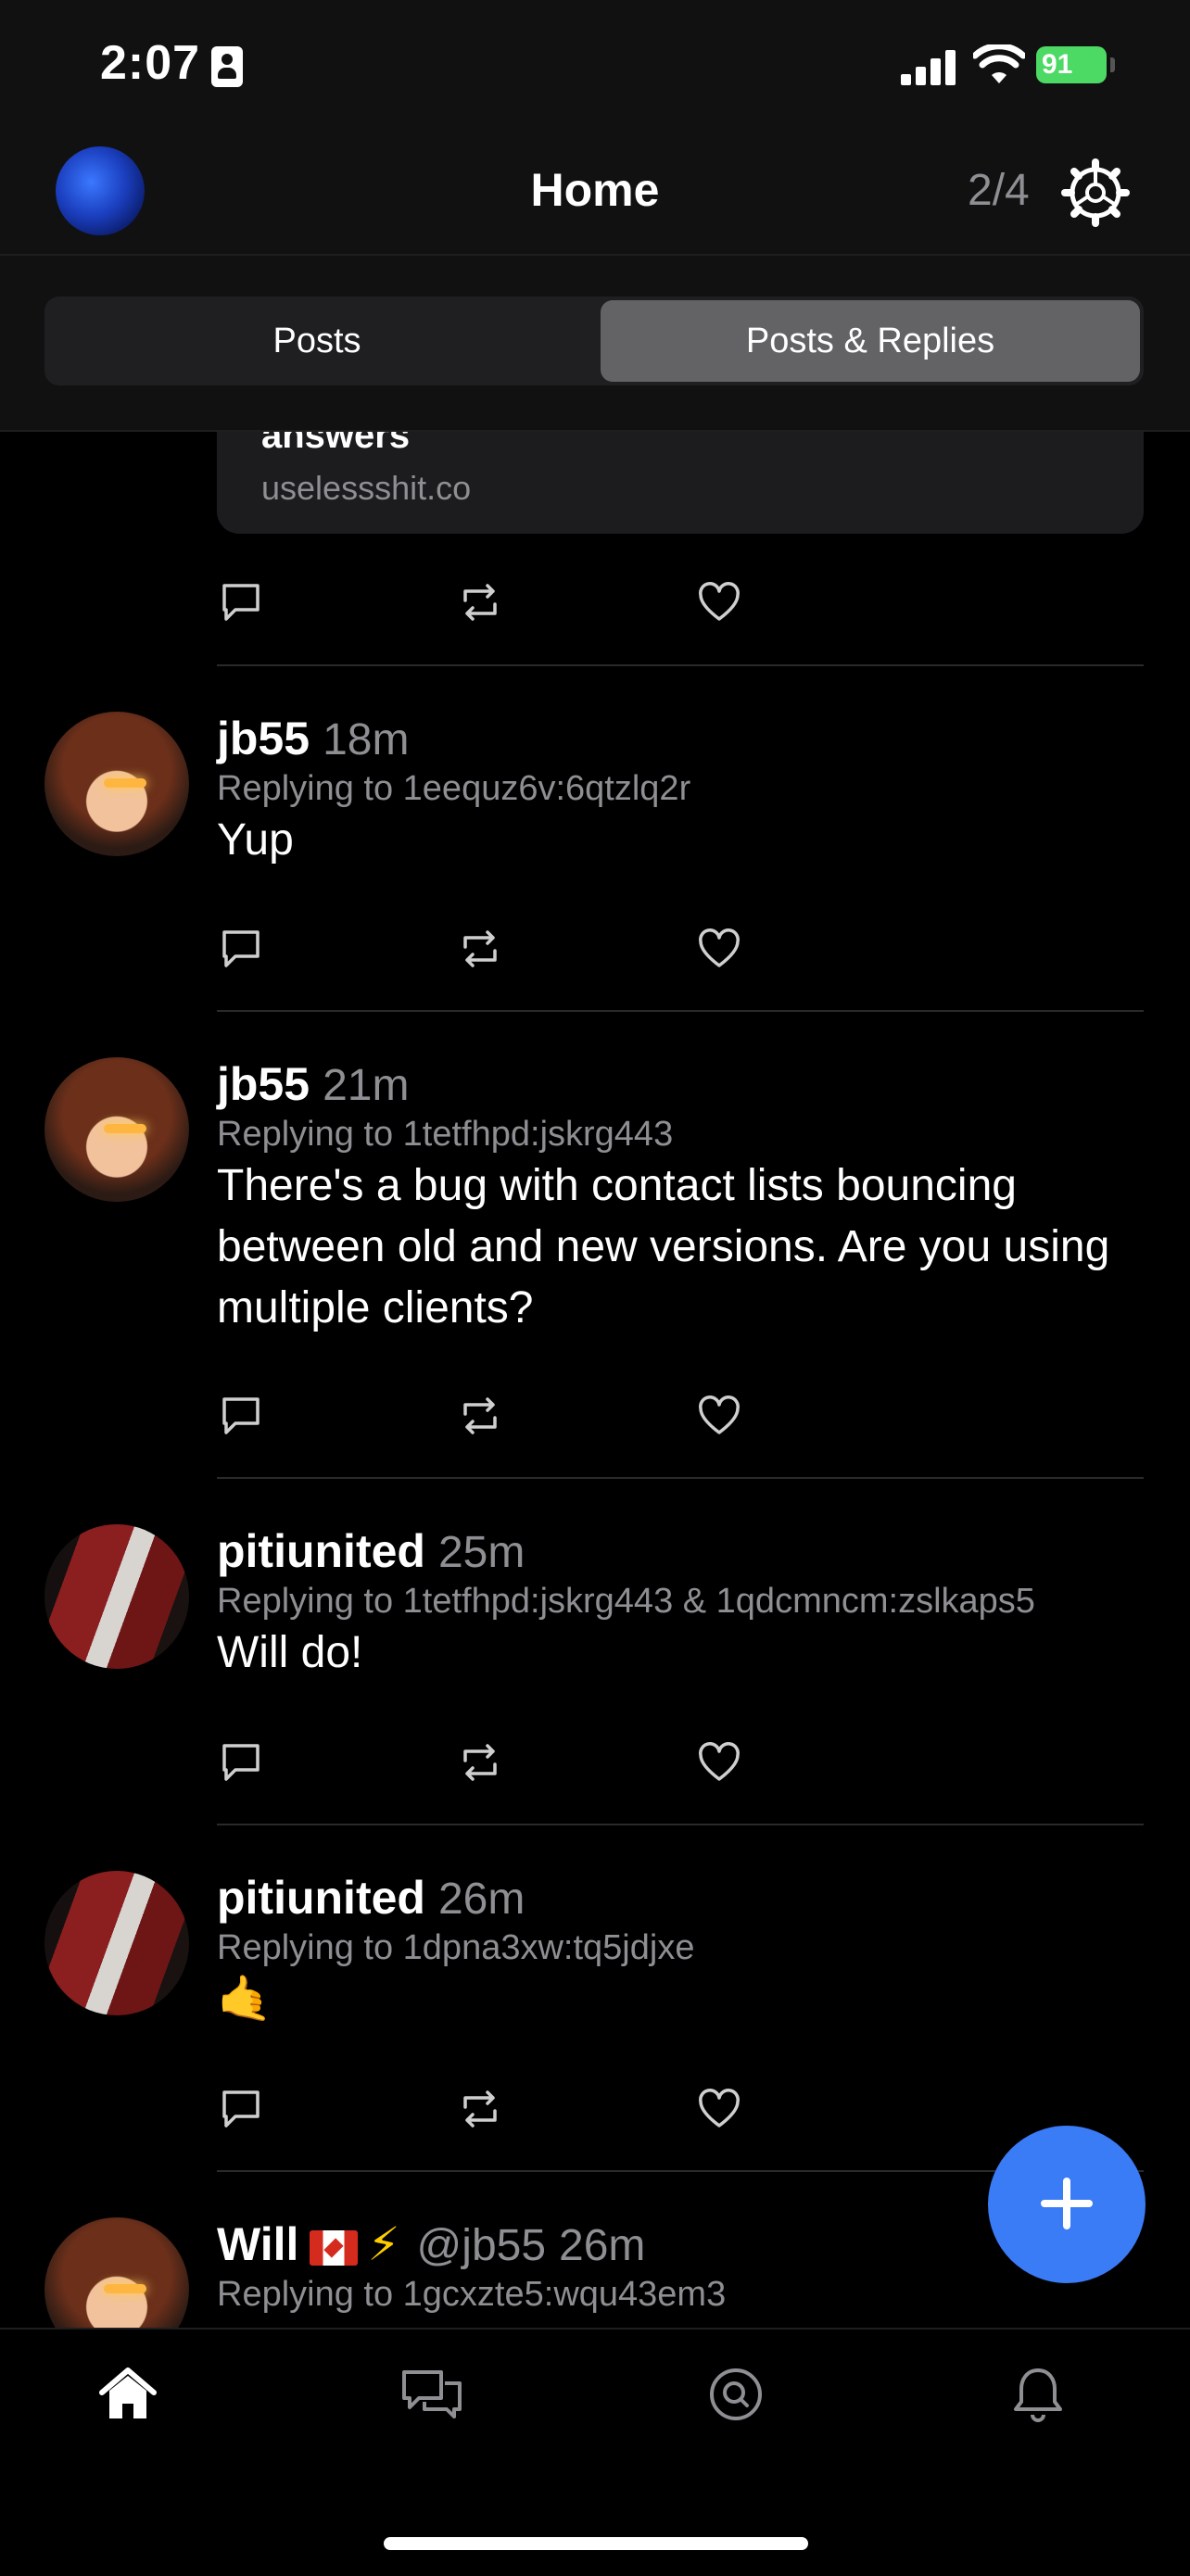 The width and height of the screenshot is (1190, 2576). What do you see at coordinates (383, 2244) in the screenshot?
I see `lightning-bolt-icon: ⚡` at bounding box center [383, 2244].